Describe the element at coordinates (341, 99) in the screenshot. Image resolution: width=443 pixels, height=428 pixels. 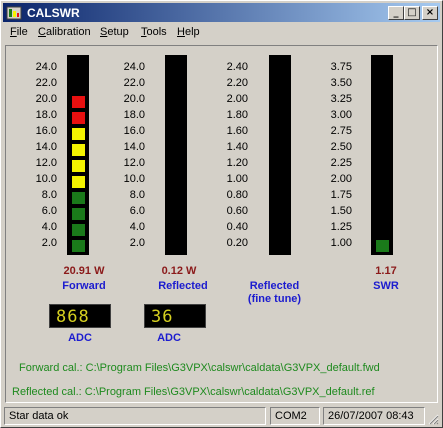
I see `scale-tick: 3.25` at that location.